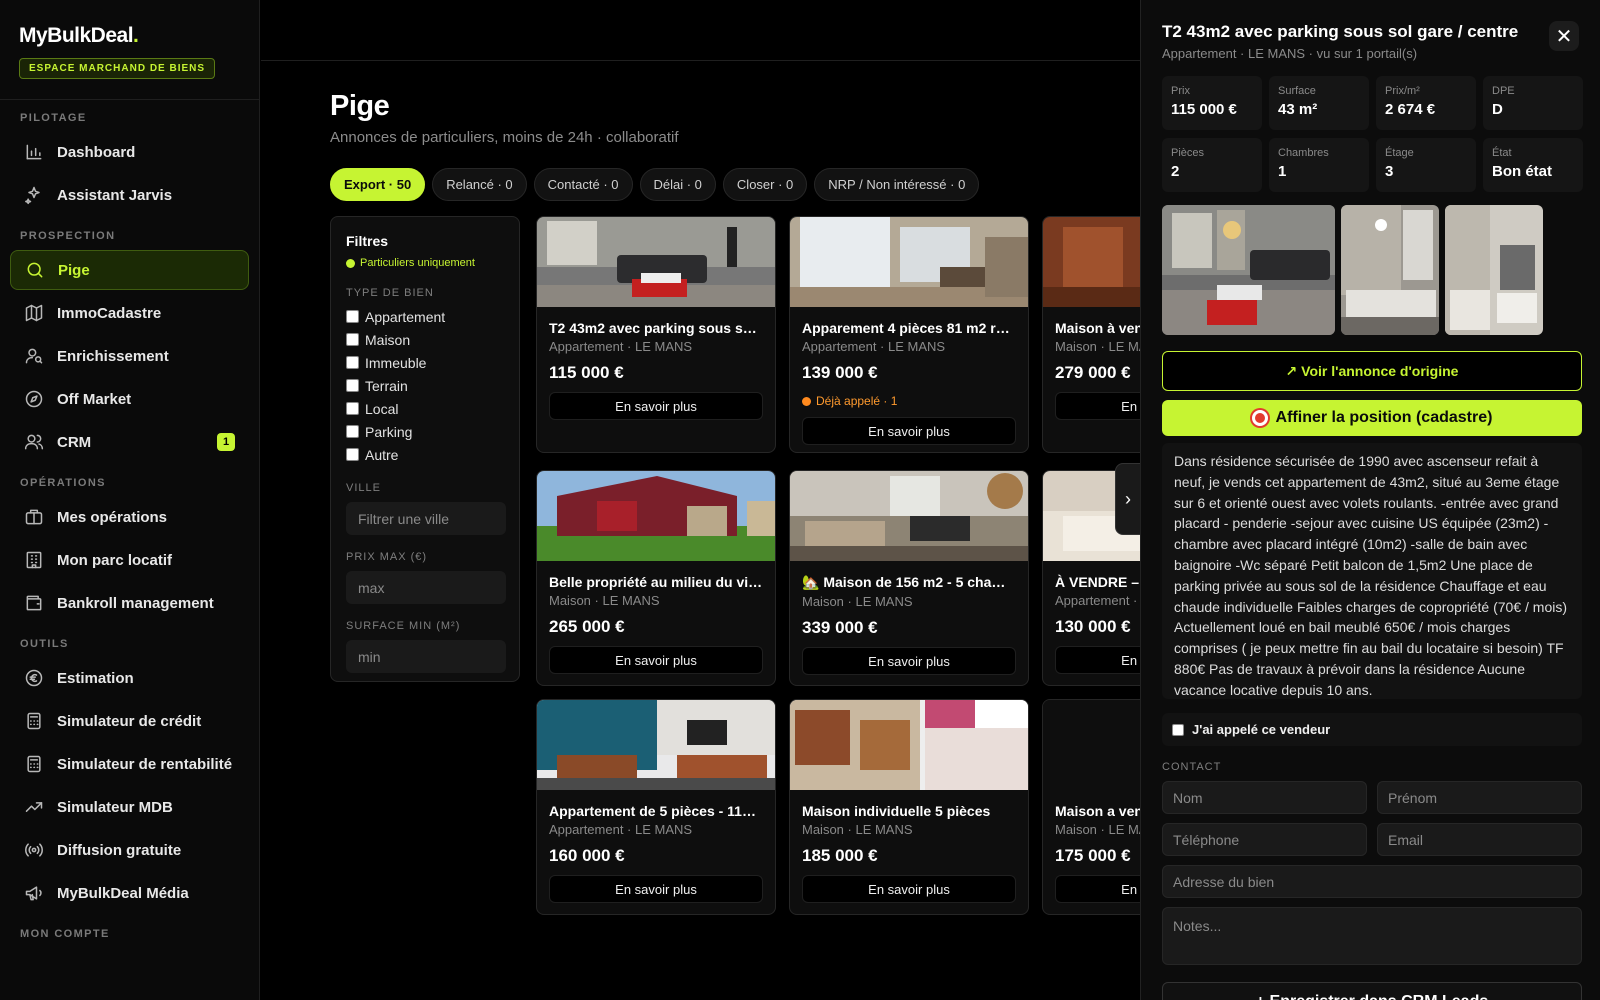 Image resolution: width=1600 pixels, height=1000 pixels. I want to click on brand-logo: MyBulkDeal., so click(129, 36).